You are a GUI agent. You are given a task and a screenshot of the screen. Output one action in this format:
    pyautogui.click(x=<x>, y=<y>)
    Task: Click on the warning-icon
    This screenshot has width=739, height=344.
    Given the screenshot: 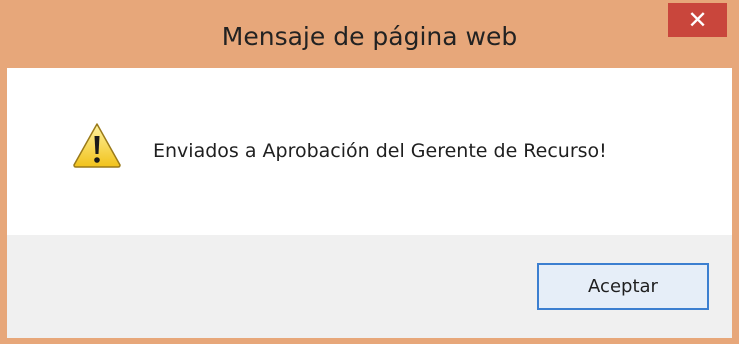 What is the action you would take?
    pyautogui.click(x=97, y=145)
    